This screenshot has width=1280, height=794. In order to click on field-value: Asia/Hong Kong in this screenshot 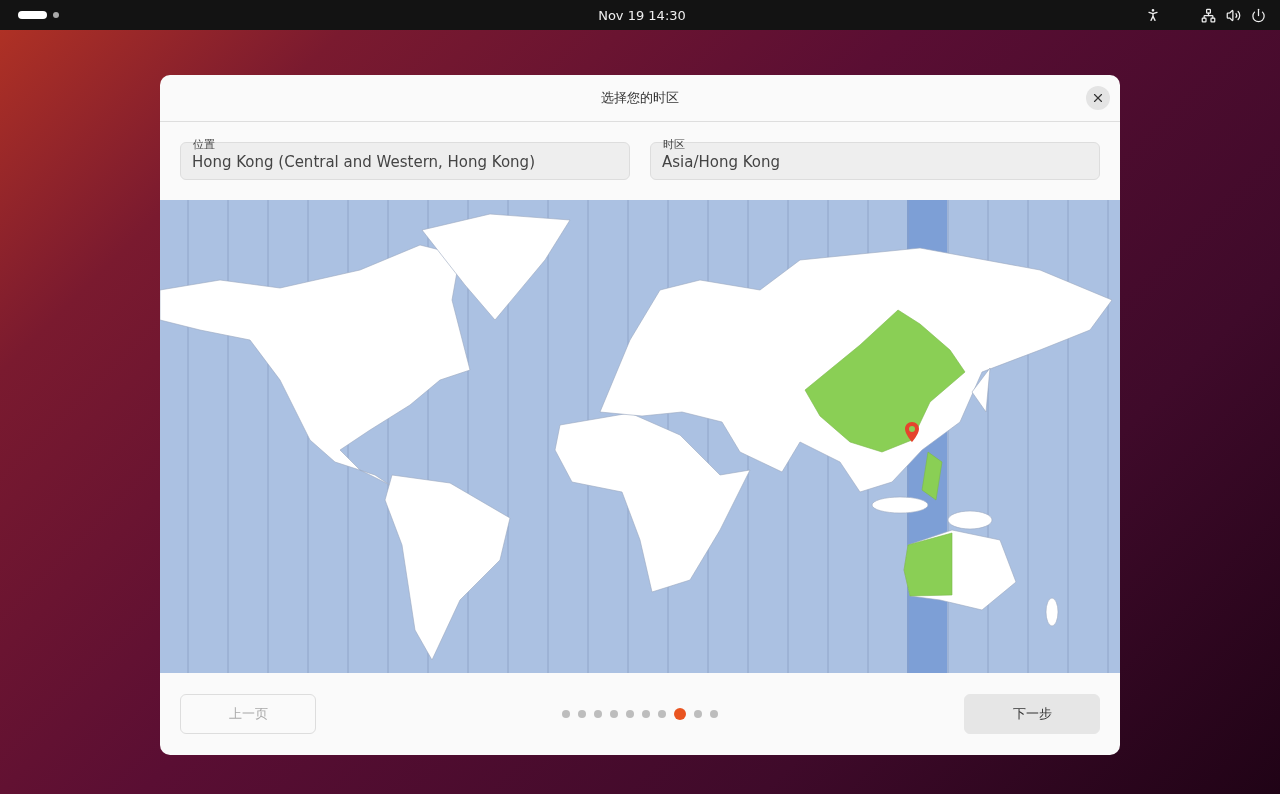, I will do `click(721, 162)`.